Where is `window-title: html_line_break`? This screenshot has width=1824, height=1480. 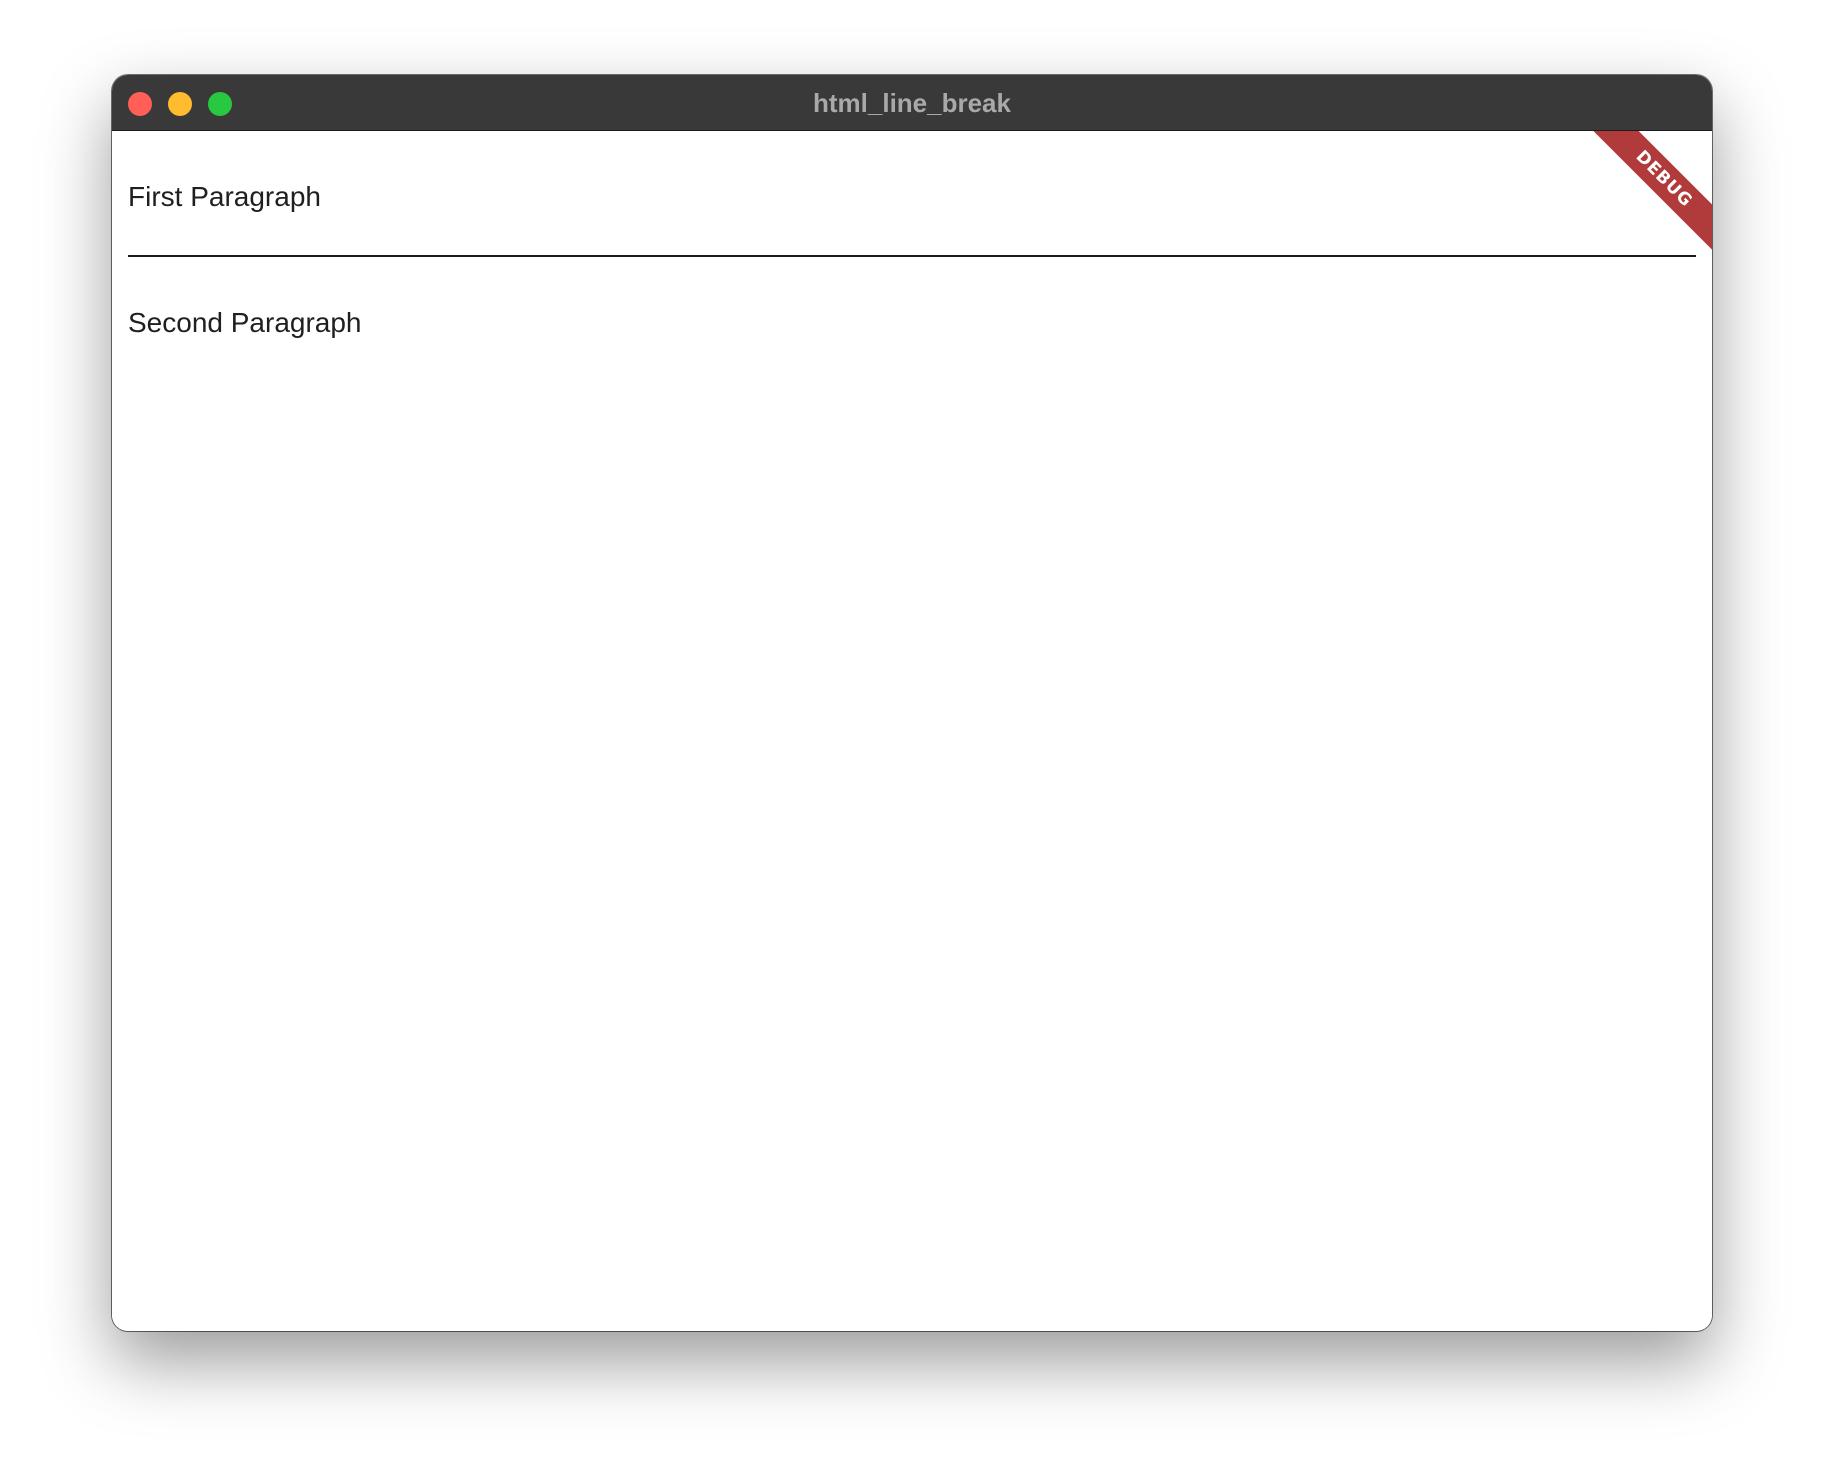 window-title: html_line_break is located at coordinates (912, 103).